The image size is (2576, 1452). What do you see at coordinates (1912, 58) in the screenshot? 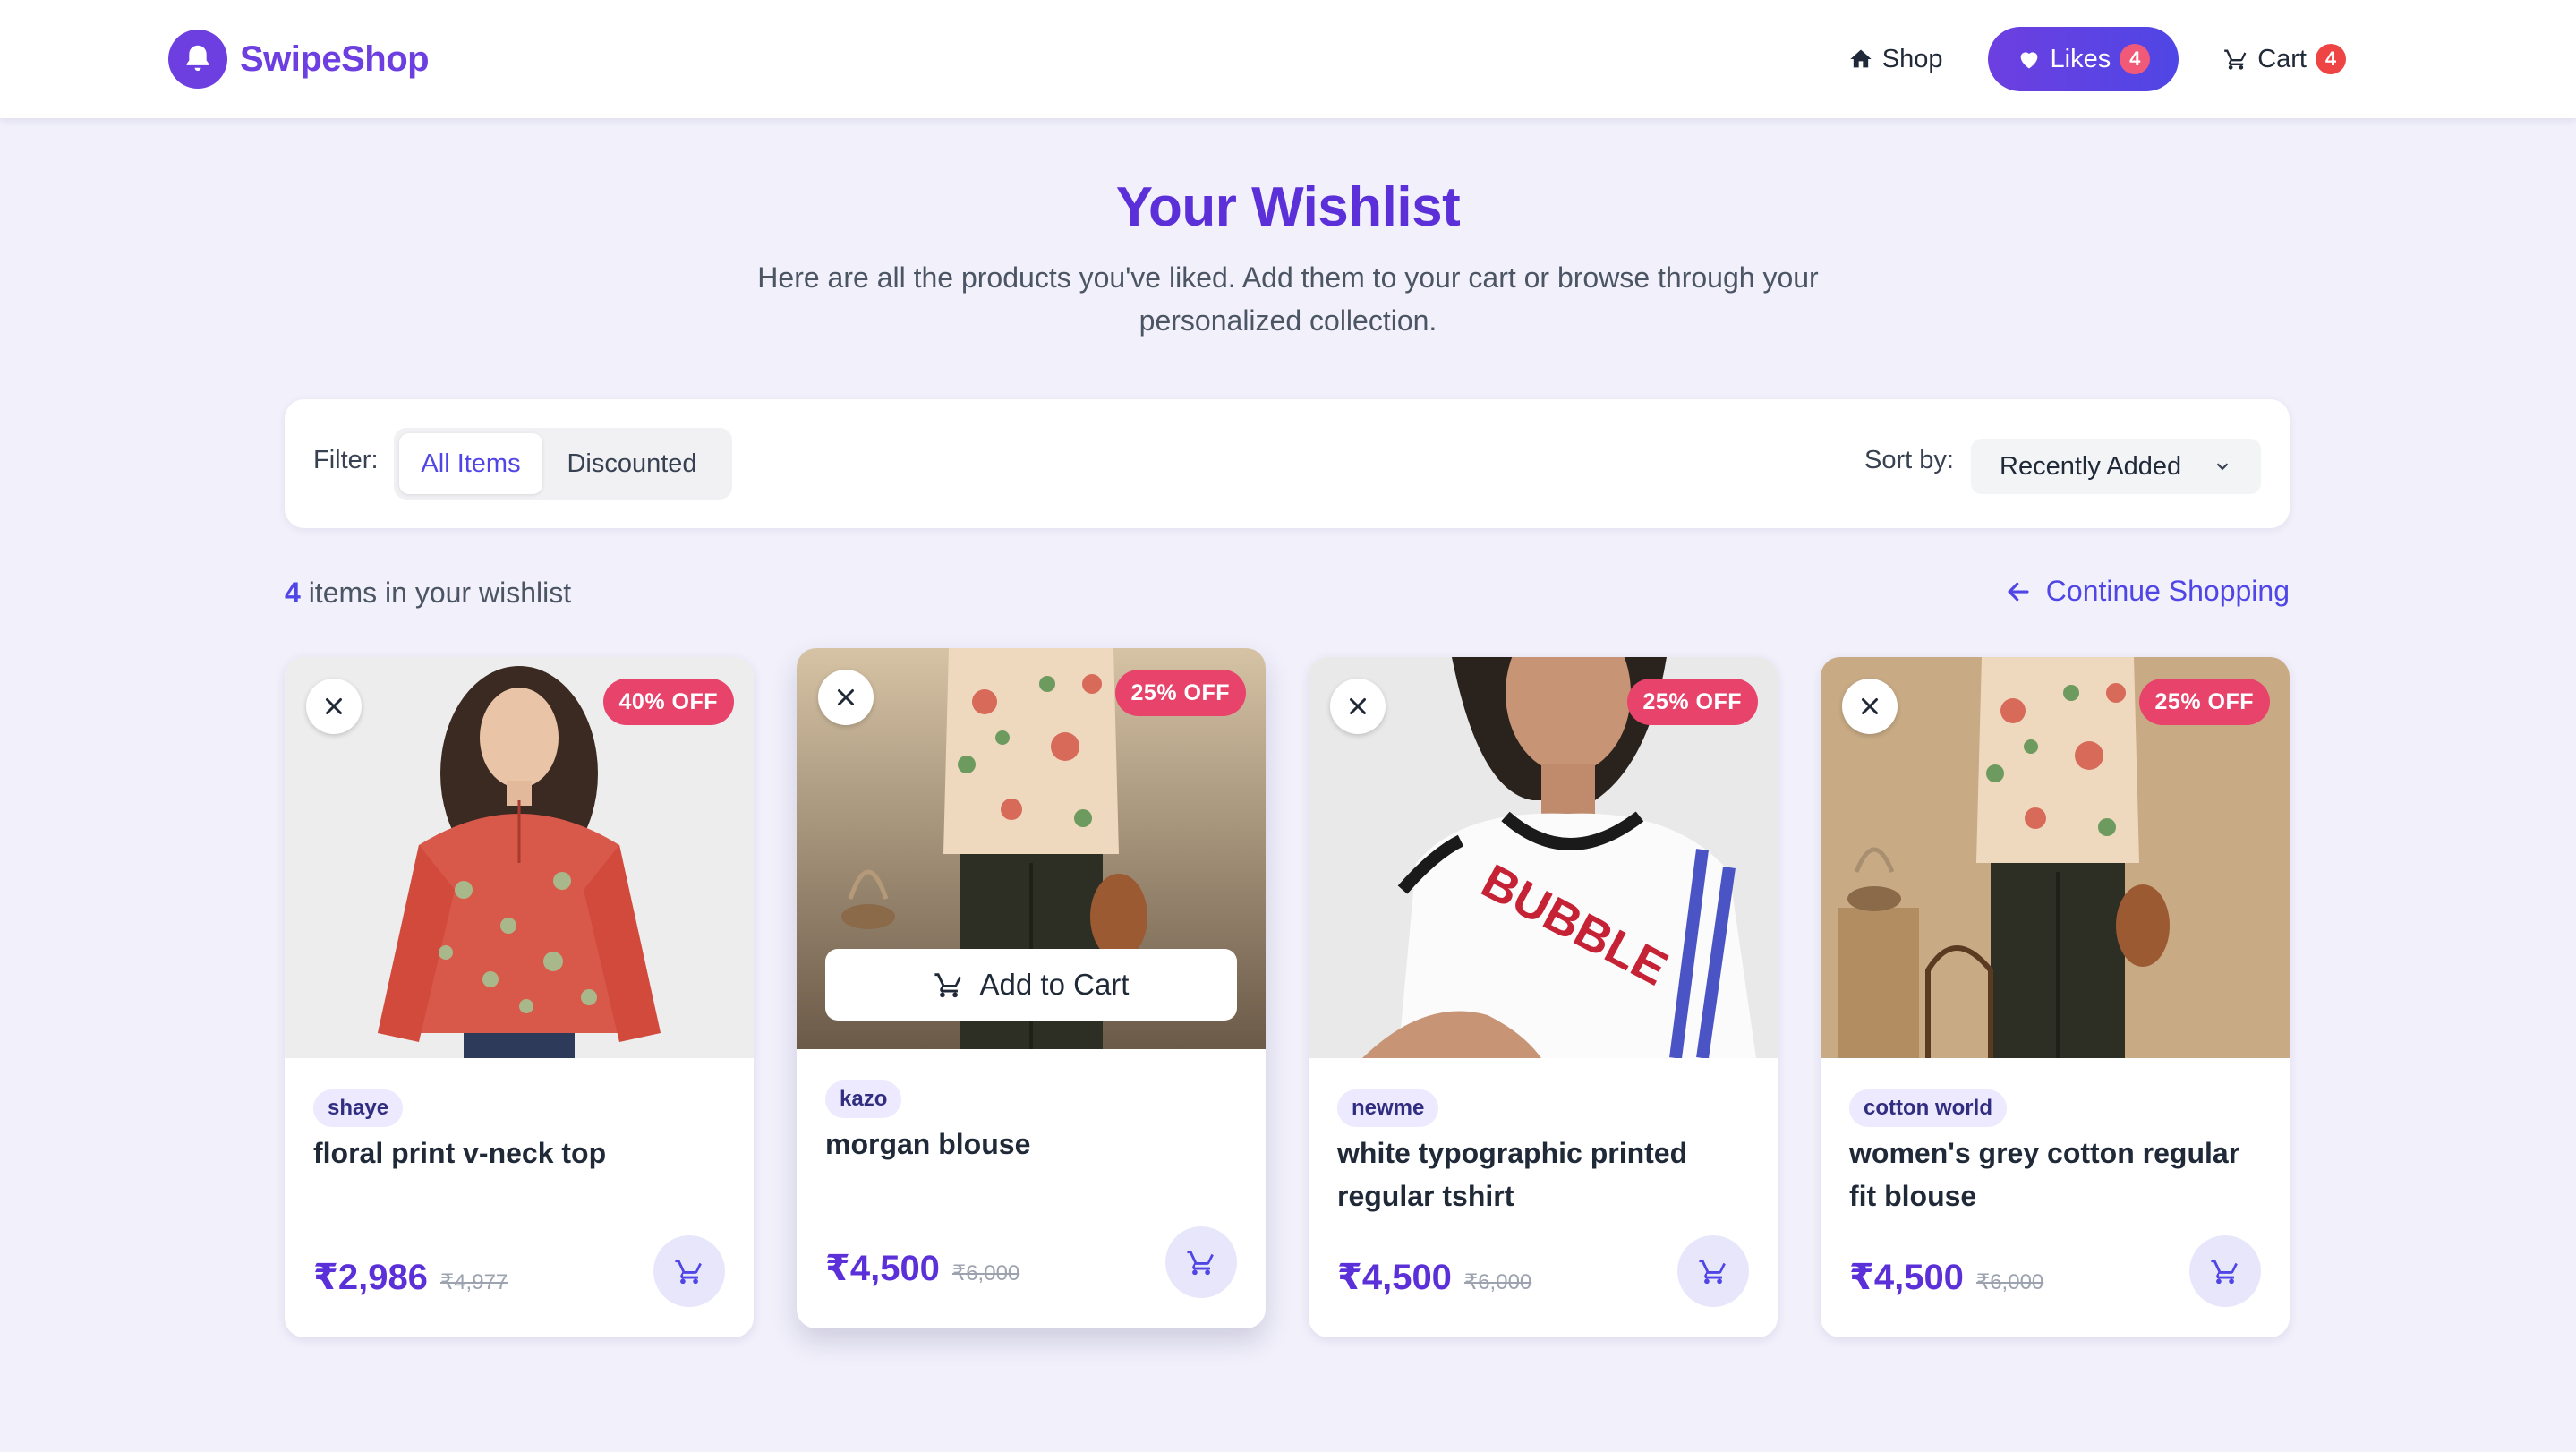
I see `nav-shop-label: Shop` at bounding box center [1912, 58].